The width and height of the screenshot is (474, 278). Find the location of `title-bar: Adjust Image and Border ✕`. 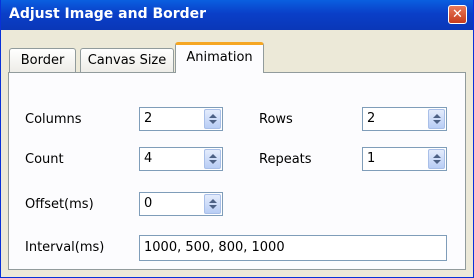

title-bar: Adjust Image and Border ✕ is located at coordinates (237, 15).